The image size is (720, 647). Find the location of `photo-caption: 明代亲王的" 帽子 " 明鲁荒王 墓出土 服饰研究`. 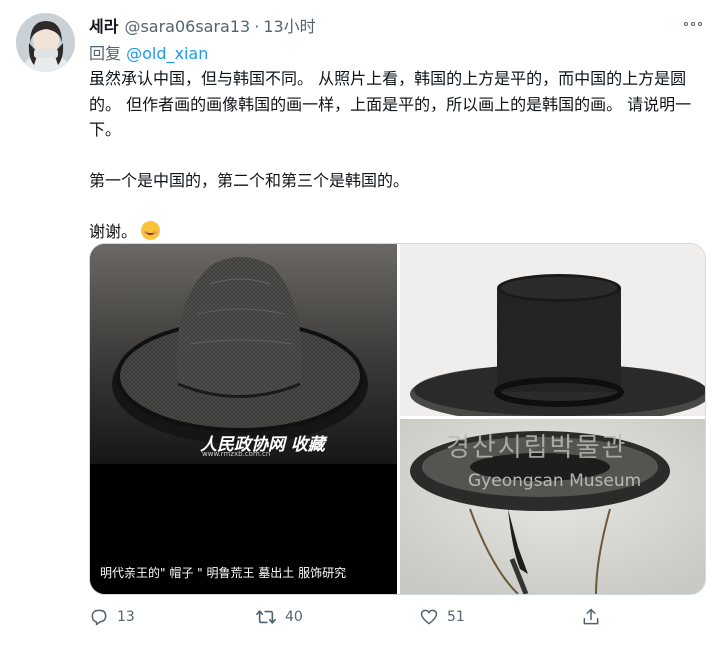

photo-caption: 明代亲王的" 帽子 " 明鲁荒王 墓出土 服饰研究 is located at coordinates (223, 573).